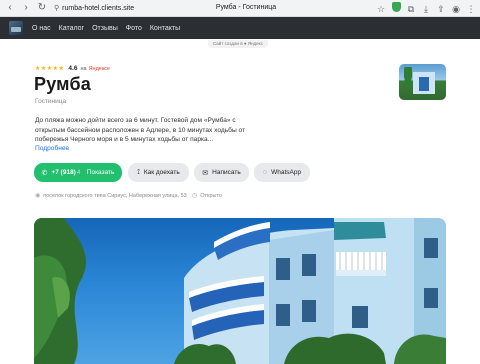 Image resolution: width=480 pixels, height=364 pixels. I want to click on phone-icon: ✆, so click(44, 173).